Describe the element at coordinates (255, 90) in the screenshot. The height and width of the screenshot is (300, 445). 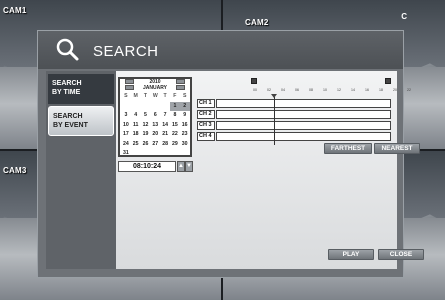
I see `timeline-hour-label: 00` at that location.